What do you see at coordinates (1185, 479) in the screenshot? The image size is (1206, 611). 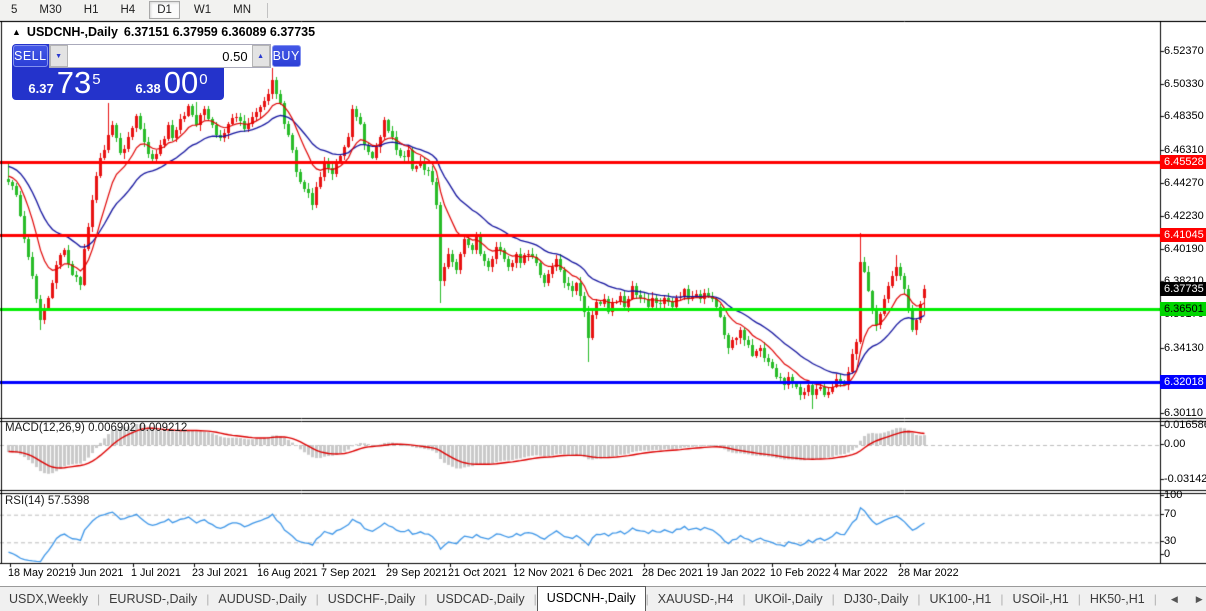 I see `macd-axis-label: -0.03142` at bounding box center [1185, 479].